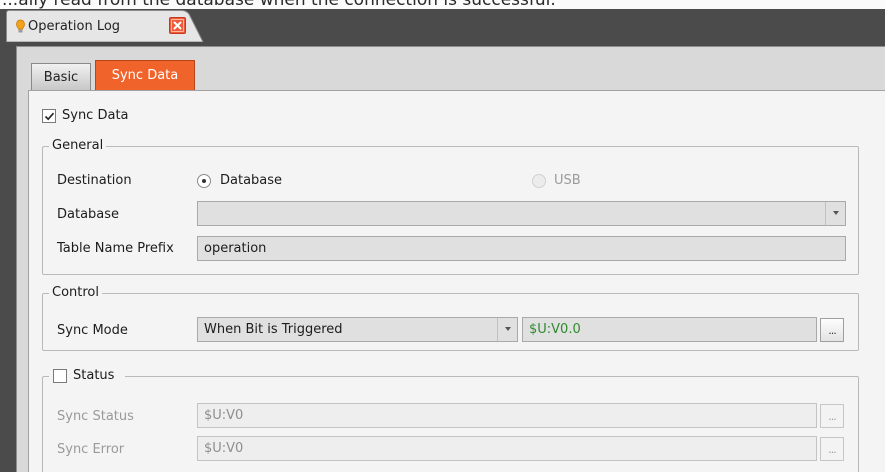  What do you see at coordinates (539, 181) in the screenshot?
I see `usb-radio` at bounding box center [539, 181].